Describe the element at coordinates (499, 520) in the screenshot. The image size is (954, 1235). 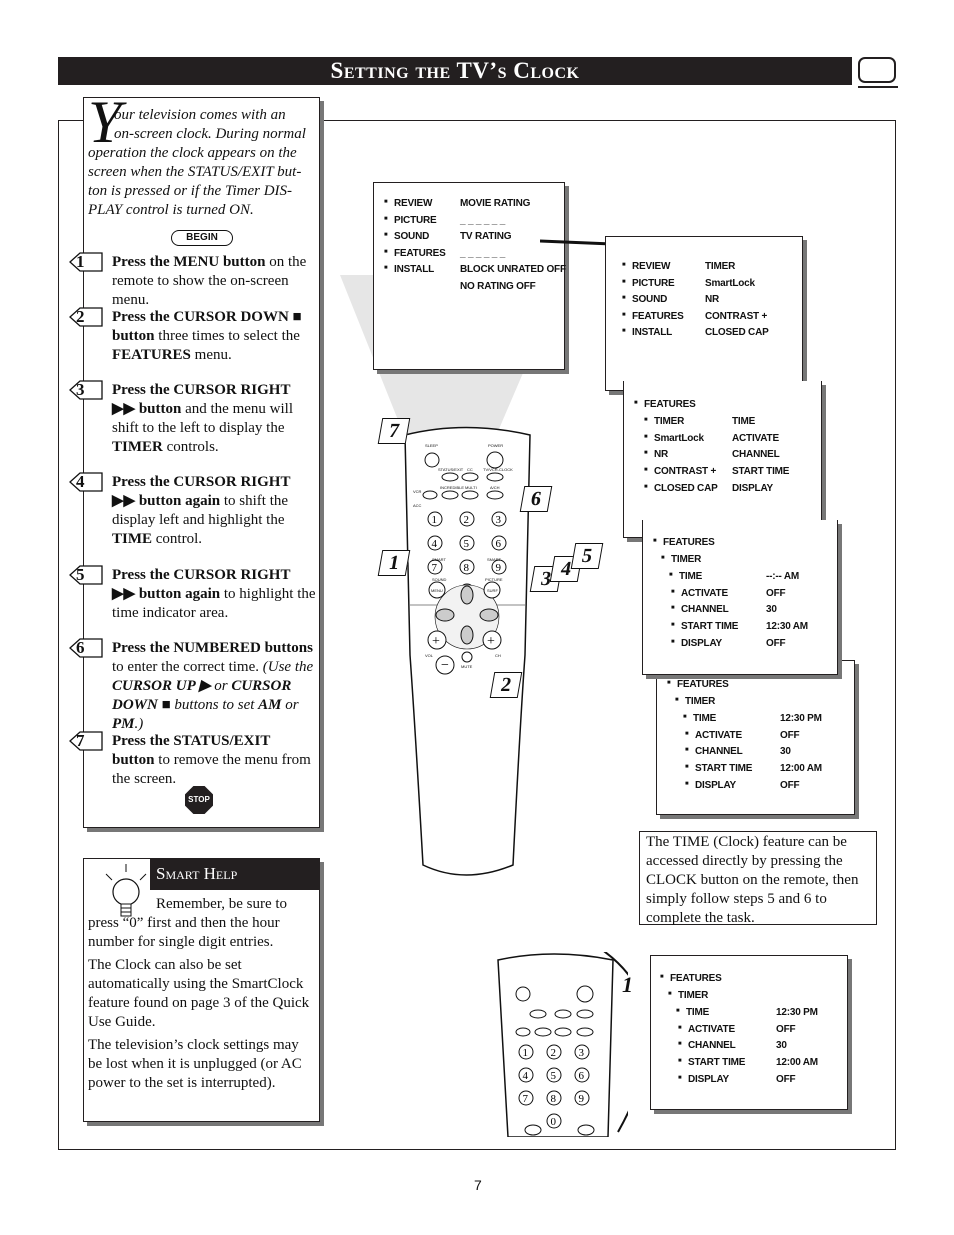
I see `digit-label: 3` at that location.